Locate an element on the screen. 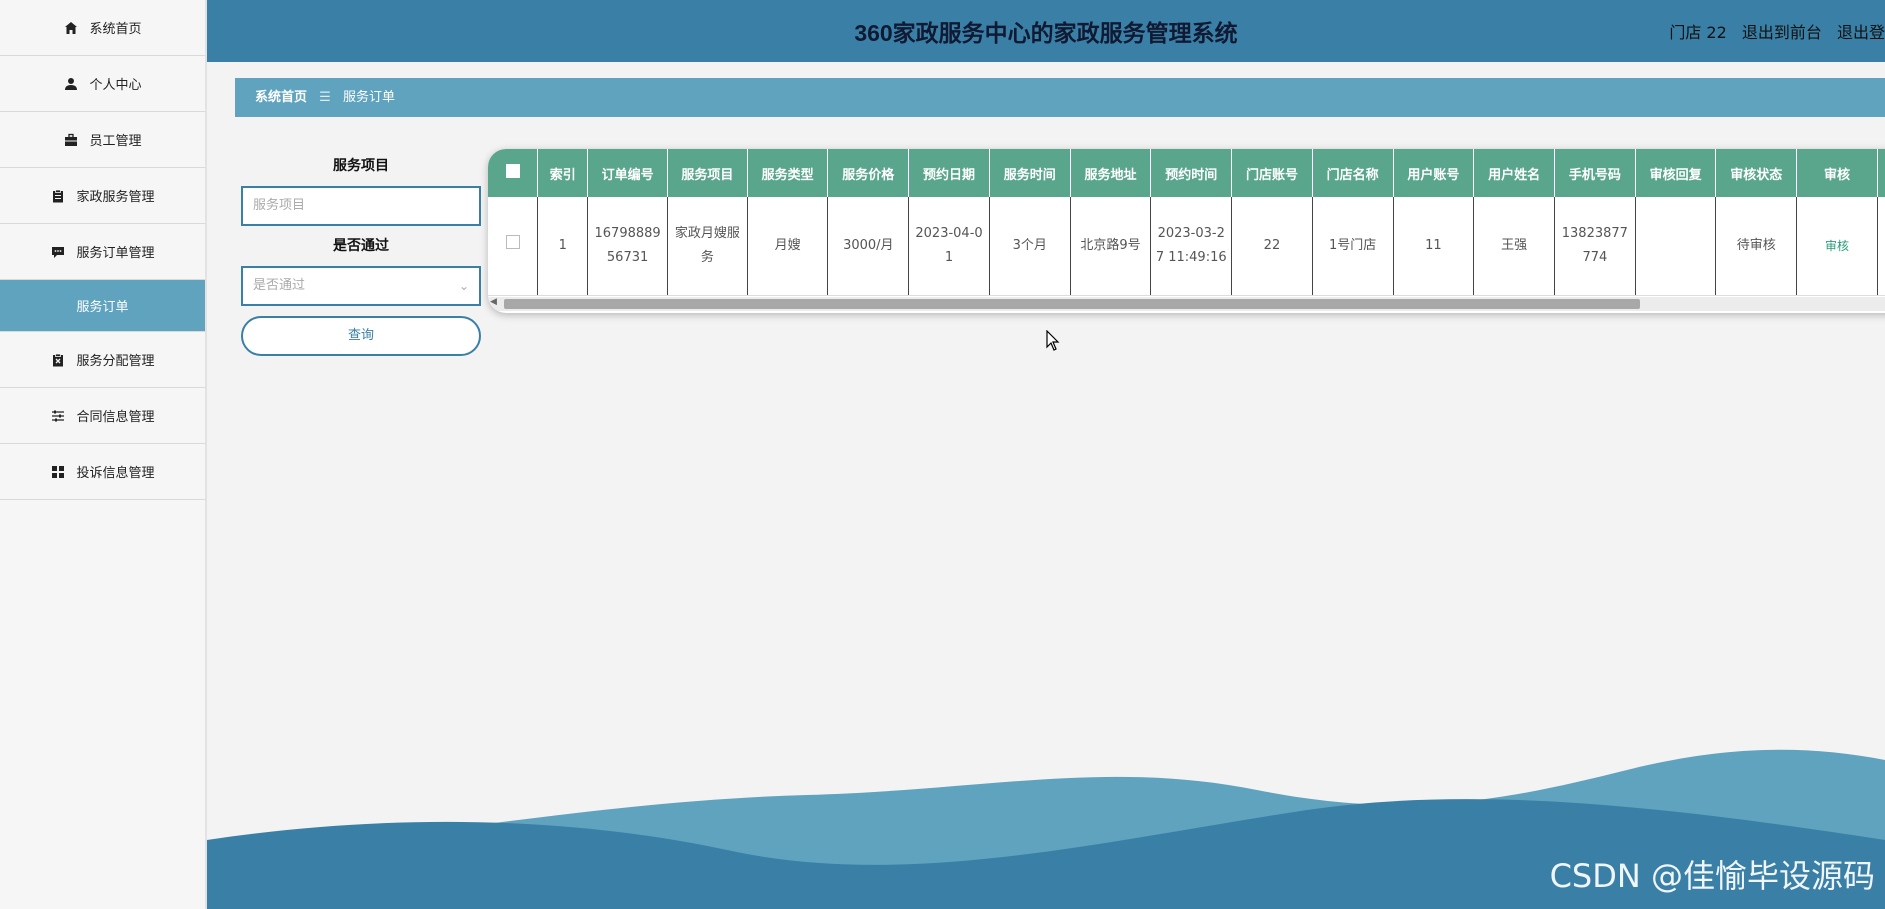 The width and height of the screenshot is (1885, 909). watermark-text: CSDN @佳愉毕设源码 is located at coordinates (1712, 876).